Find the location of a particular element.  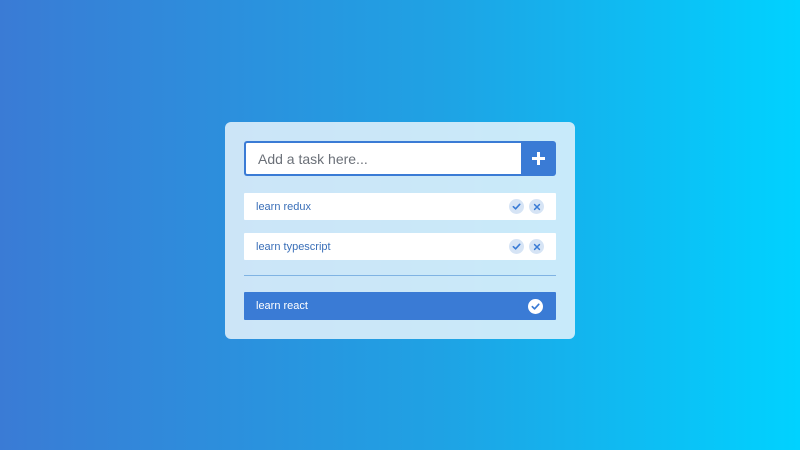

completed-item-label: learn react is located at coordinates (282, 306).